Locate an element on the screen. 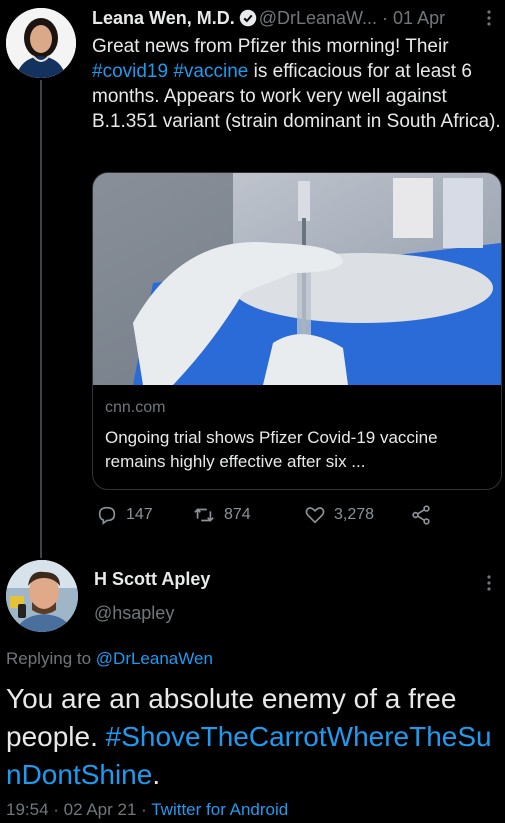  thread-connector-line is located at coordinates (41, 319).